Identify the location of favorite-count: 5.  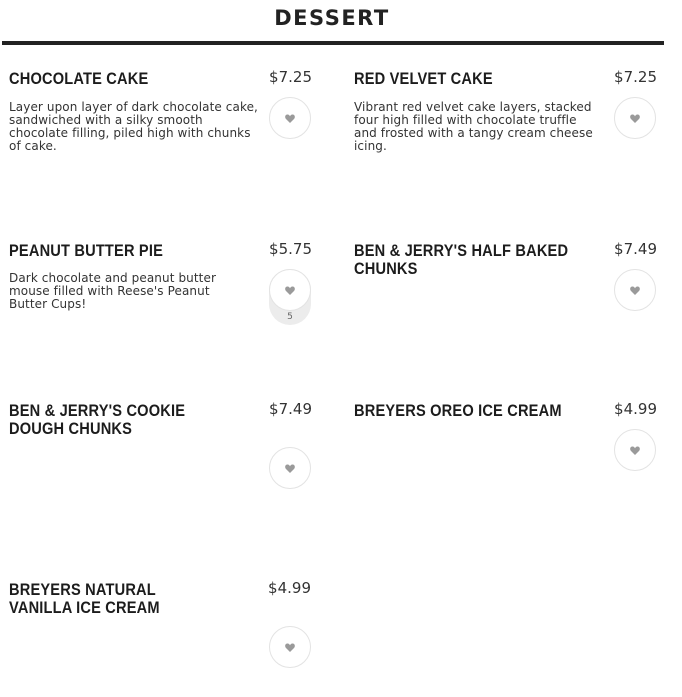
(290, 317).